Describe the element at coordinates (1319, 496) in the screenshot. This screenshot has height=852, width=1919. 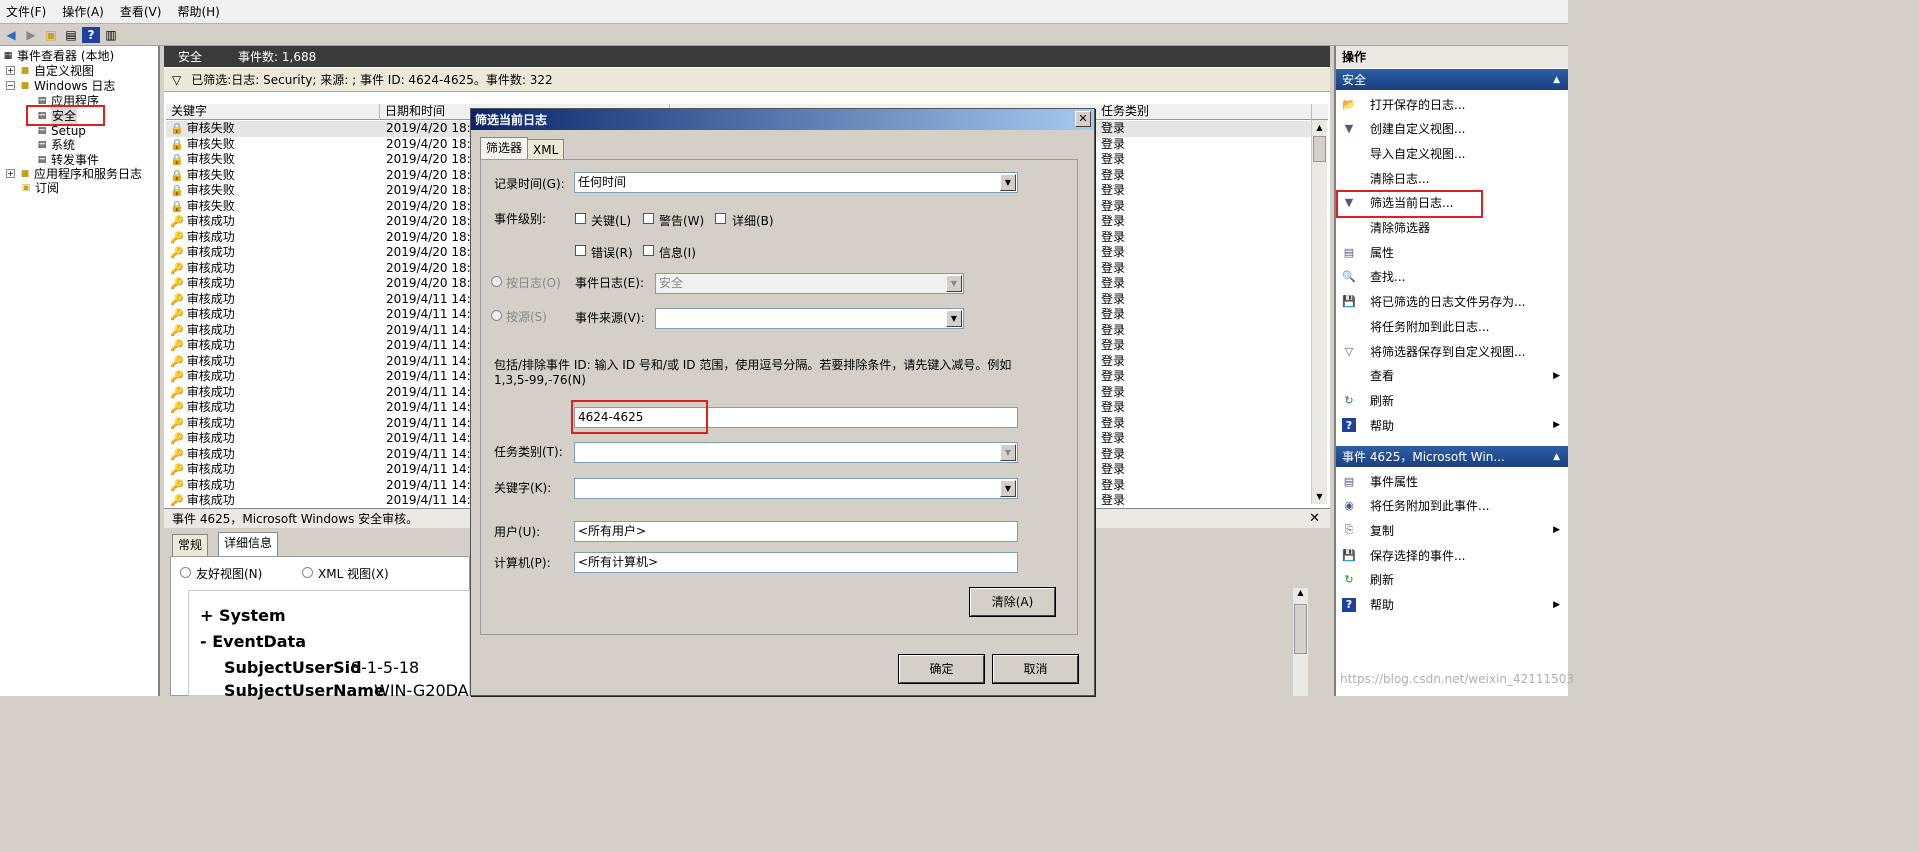
I see `scroll-down-icon: ▼` at that location.